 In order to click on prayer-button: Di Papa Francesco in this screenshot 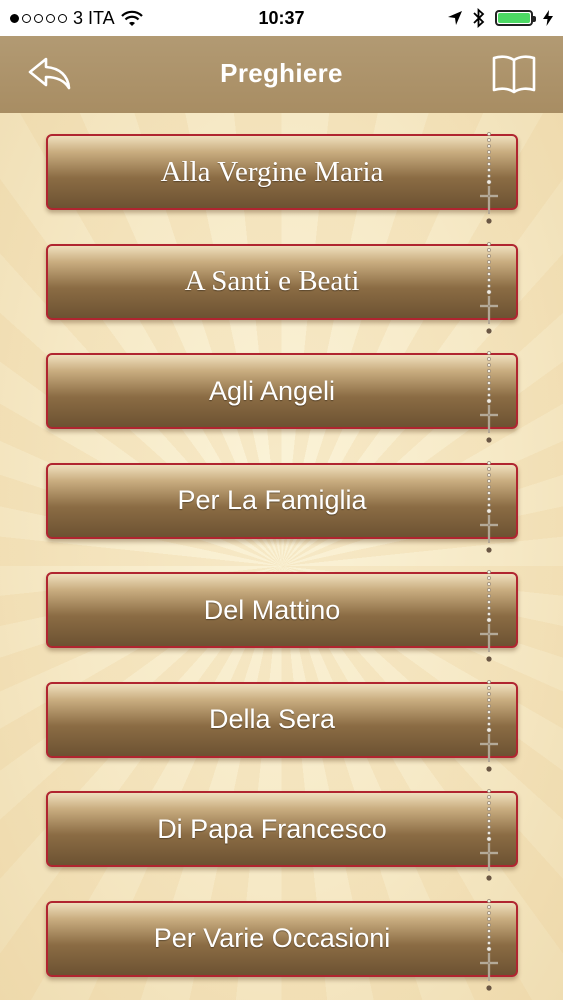, I will do `click(282, 835)`.